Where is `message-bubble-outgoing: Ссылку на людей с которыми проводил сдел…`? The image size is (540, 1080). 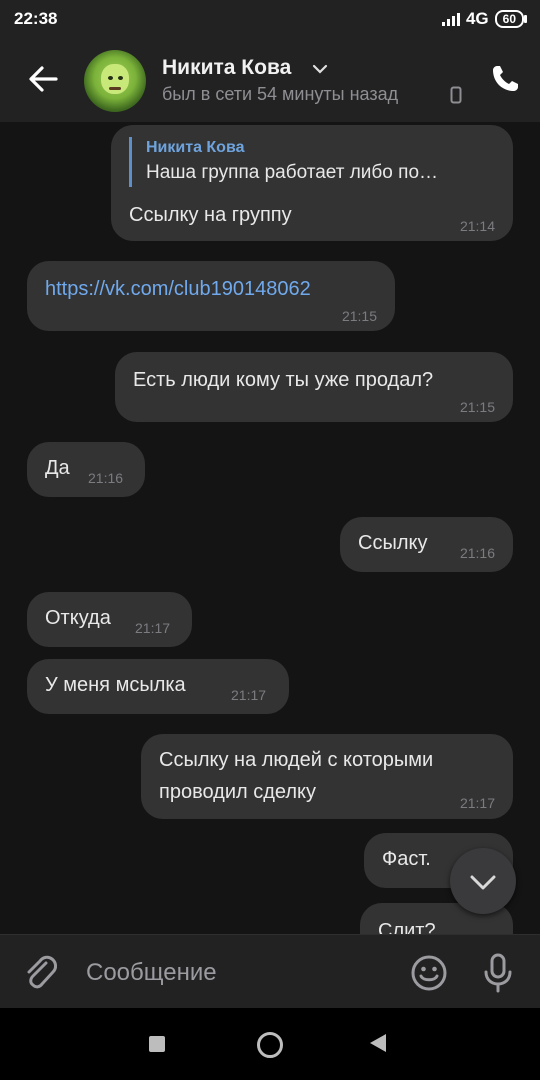
message-bubble-outgoing: Ссылку на людей с которыми проводил сдел… is located at coordinates (327, 776).